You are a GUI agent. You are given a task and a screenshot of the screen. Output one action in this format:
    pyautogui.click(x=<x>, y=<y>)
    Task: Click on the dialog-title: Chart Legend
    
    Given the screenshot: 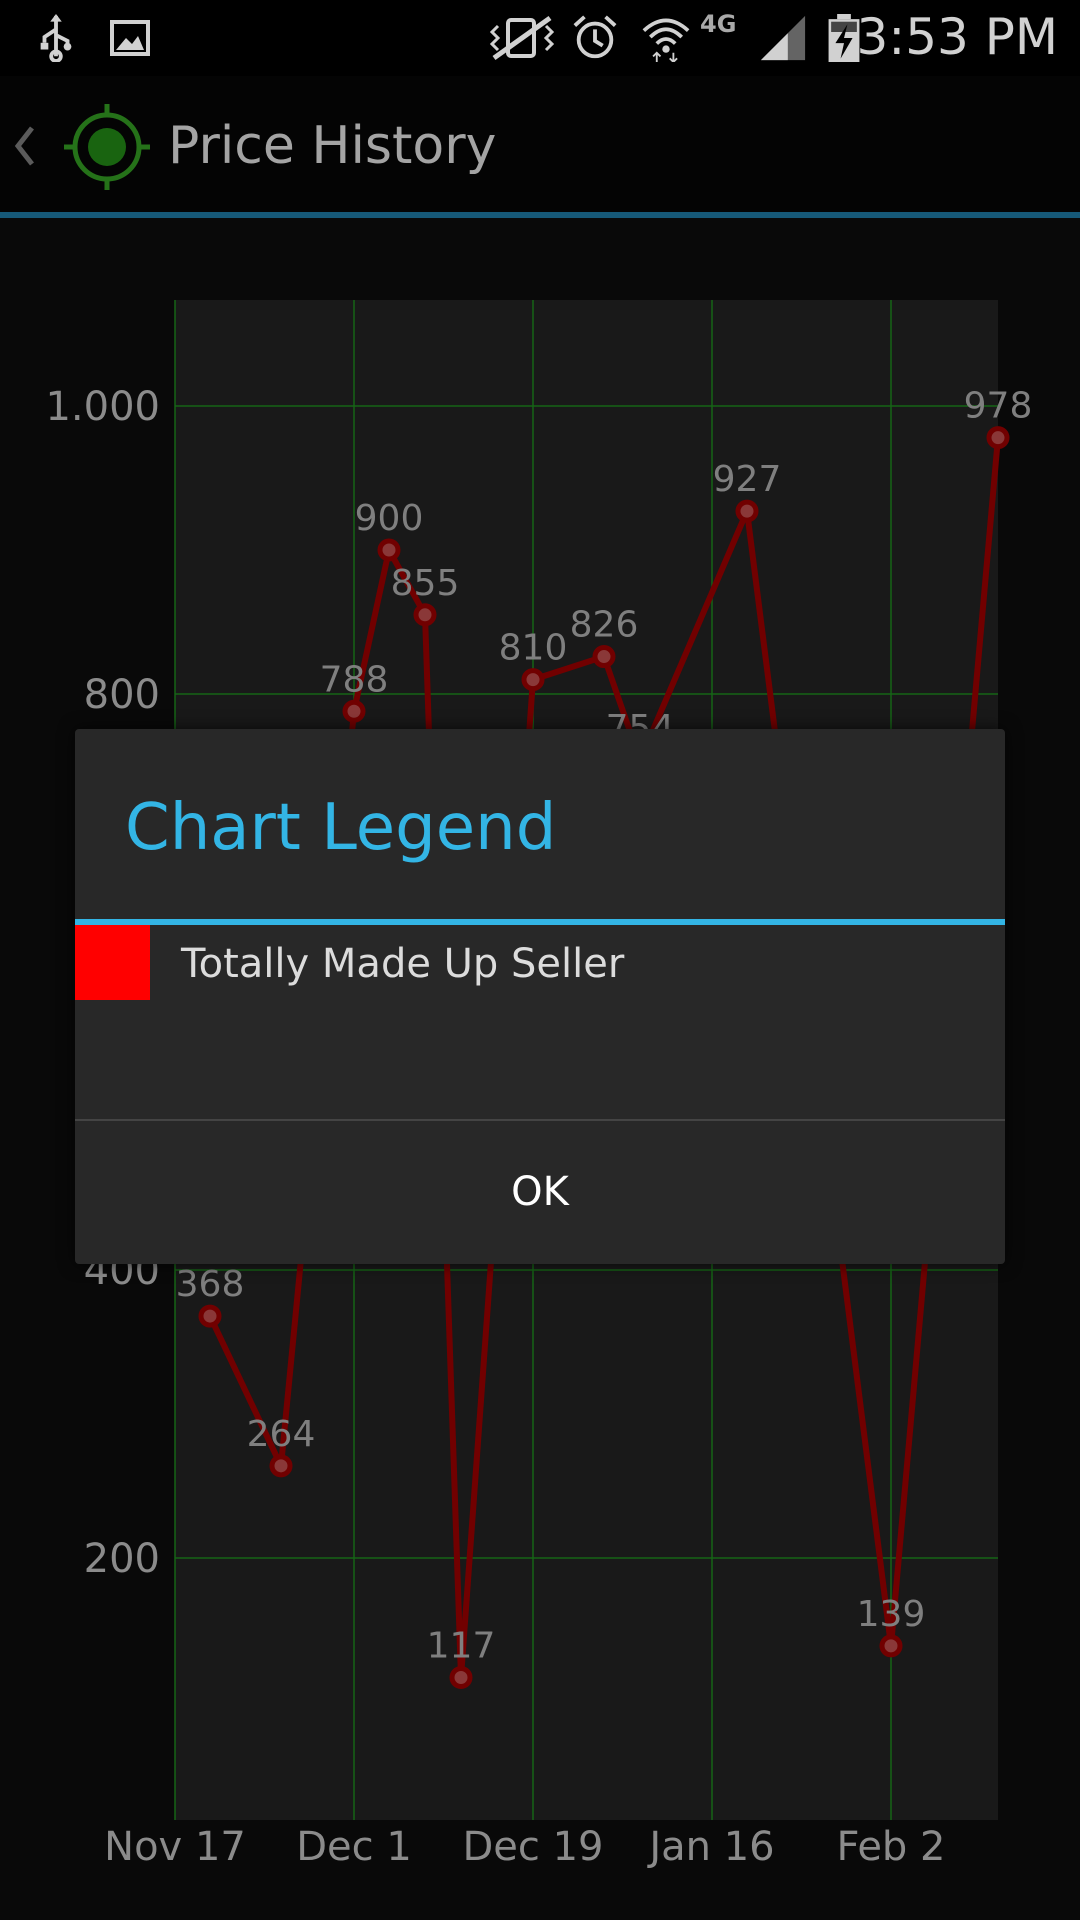 What is the action you would take?
    pyautogui.click(x=341, y=828)
    